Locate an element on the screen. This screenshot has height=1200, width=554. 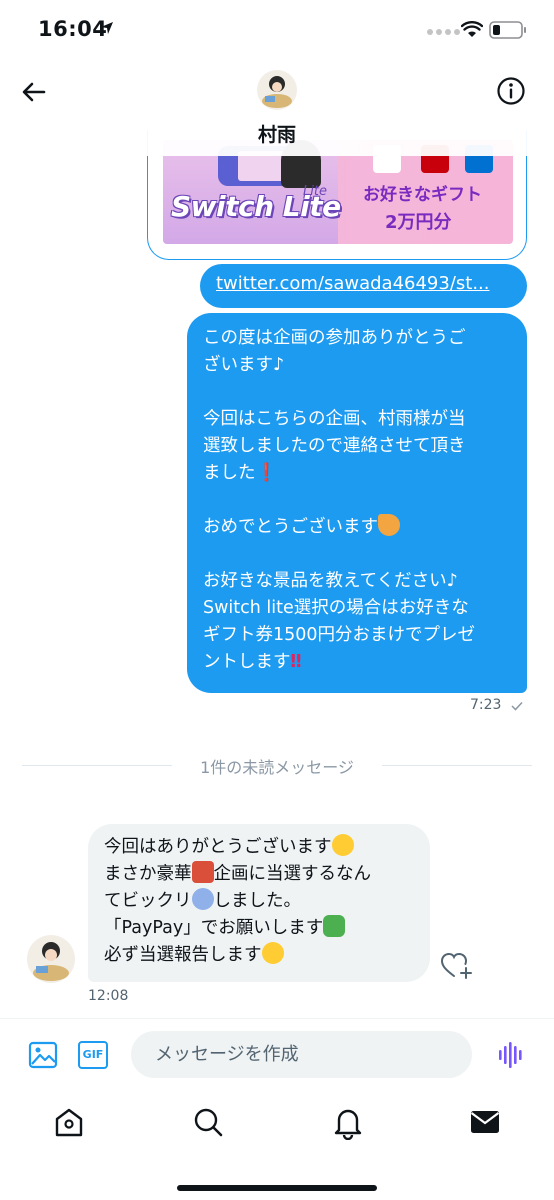
message-input is located at coordinates (301, 1054).